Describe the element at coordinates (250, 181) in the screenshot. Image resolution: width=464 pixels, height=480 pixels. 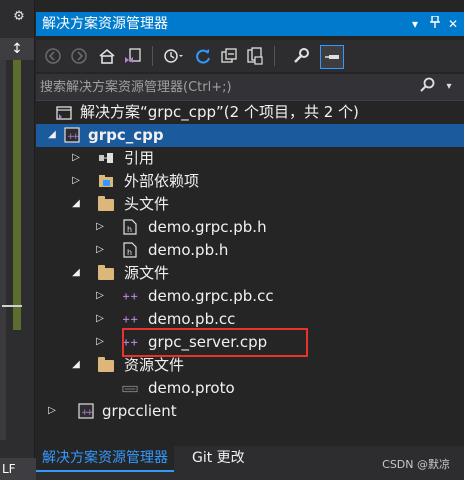
I see `tree-item-external-dependencies: ▷ 外部依赖项` at that location.